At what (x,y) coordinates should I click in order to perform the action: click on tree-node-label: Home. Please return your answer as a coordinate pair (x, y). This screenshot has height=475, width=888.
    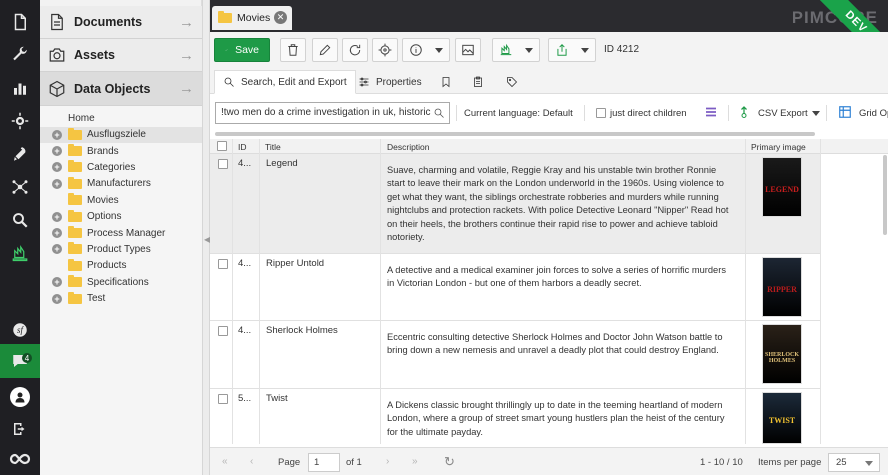
    Looking at the image, I should click on (81, 118).